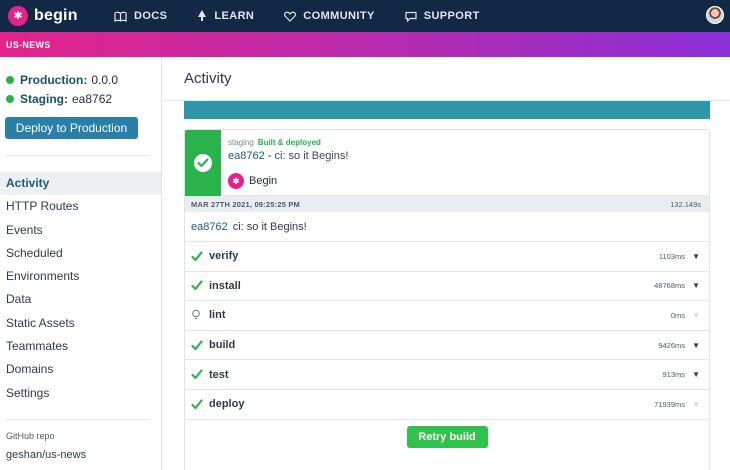 This screenshot has width=730, height=470. I want to click on nav-link-support: SUPPORT, so click(442, 16).